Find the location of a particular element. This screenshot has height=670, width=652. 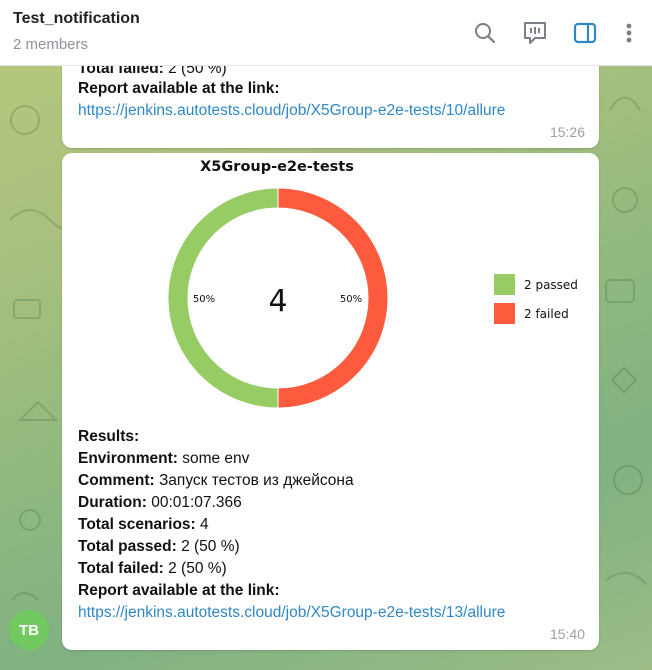

search-icon is located at coordinates (485, 33).